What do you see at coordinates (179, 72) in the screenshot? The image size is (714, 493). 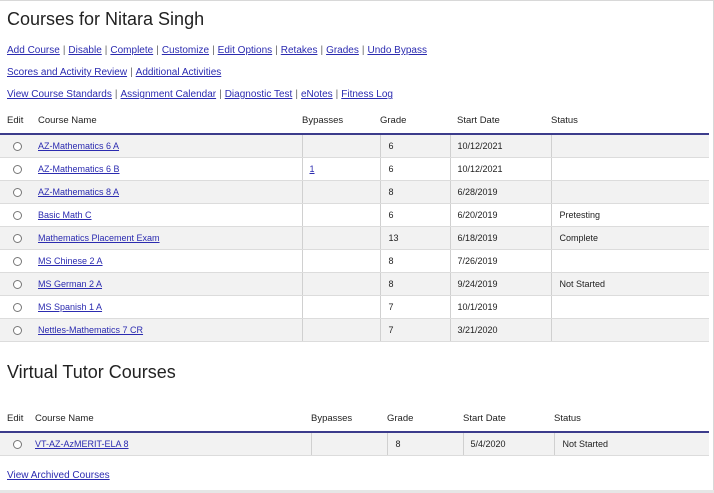 I see `additional-activities-link: Additional Activities` at bounding box center [179, 72].